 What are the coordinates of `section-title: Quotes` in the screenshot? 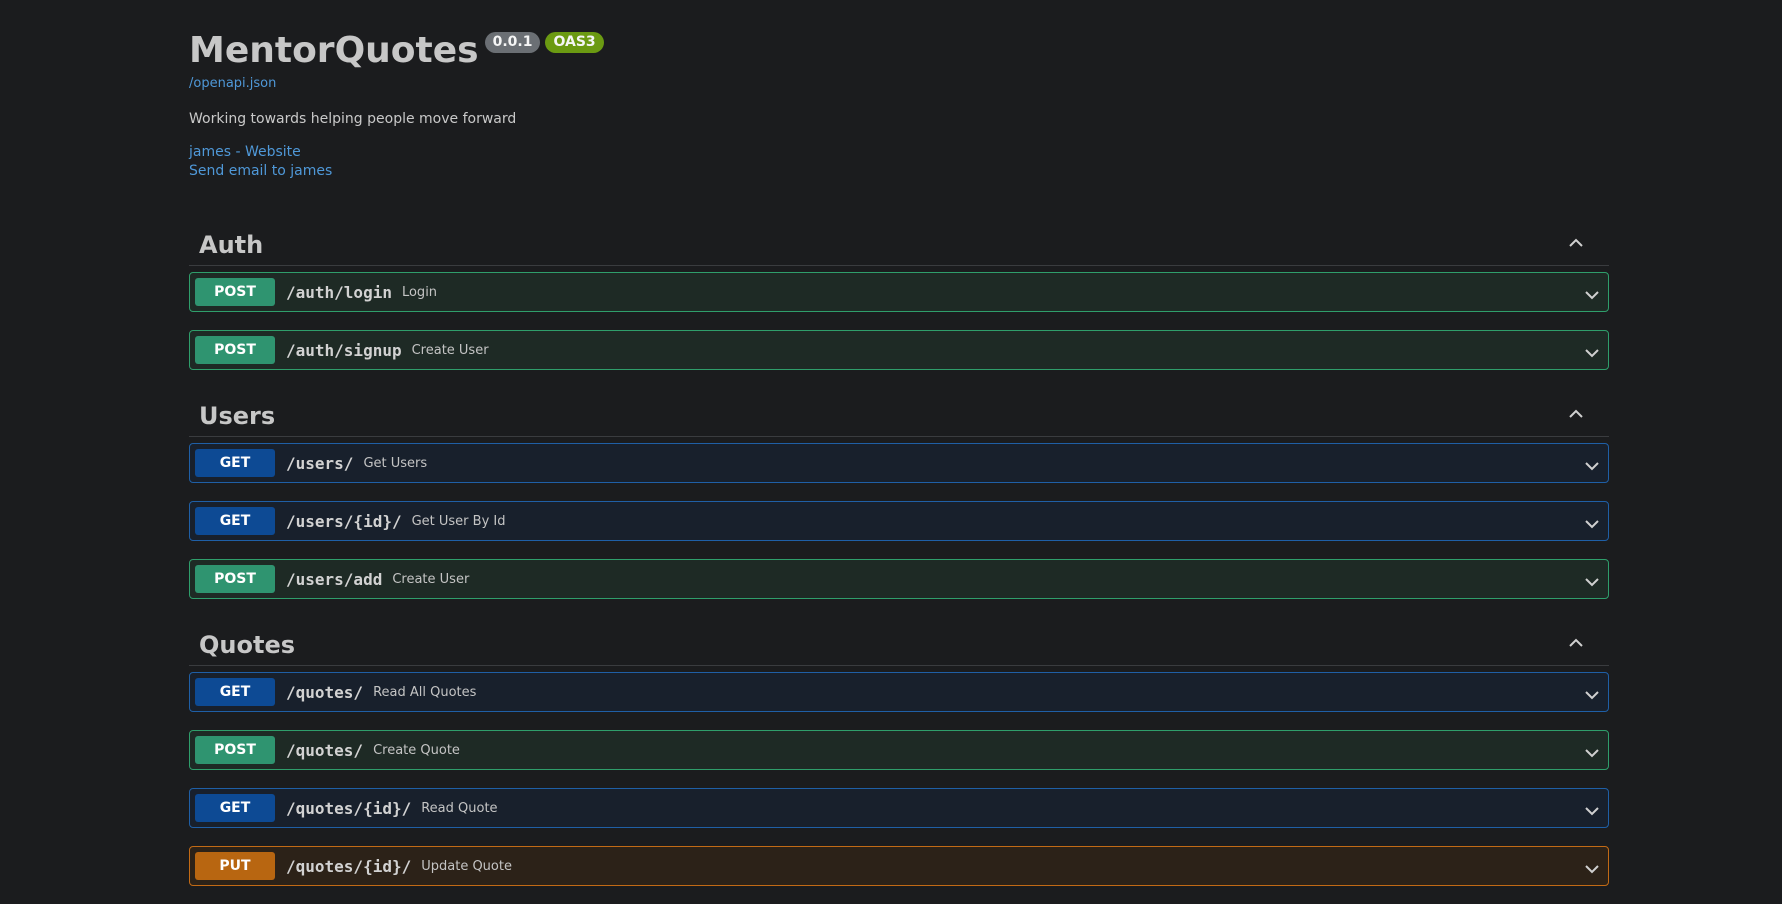 It's located at (247, 645).